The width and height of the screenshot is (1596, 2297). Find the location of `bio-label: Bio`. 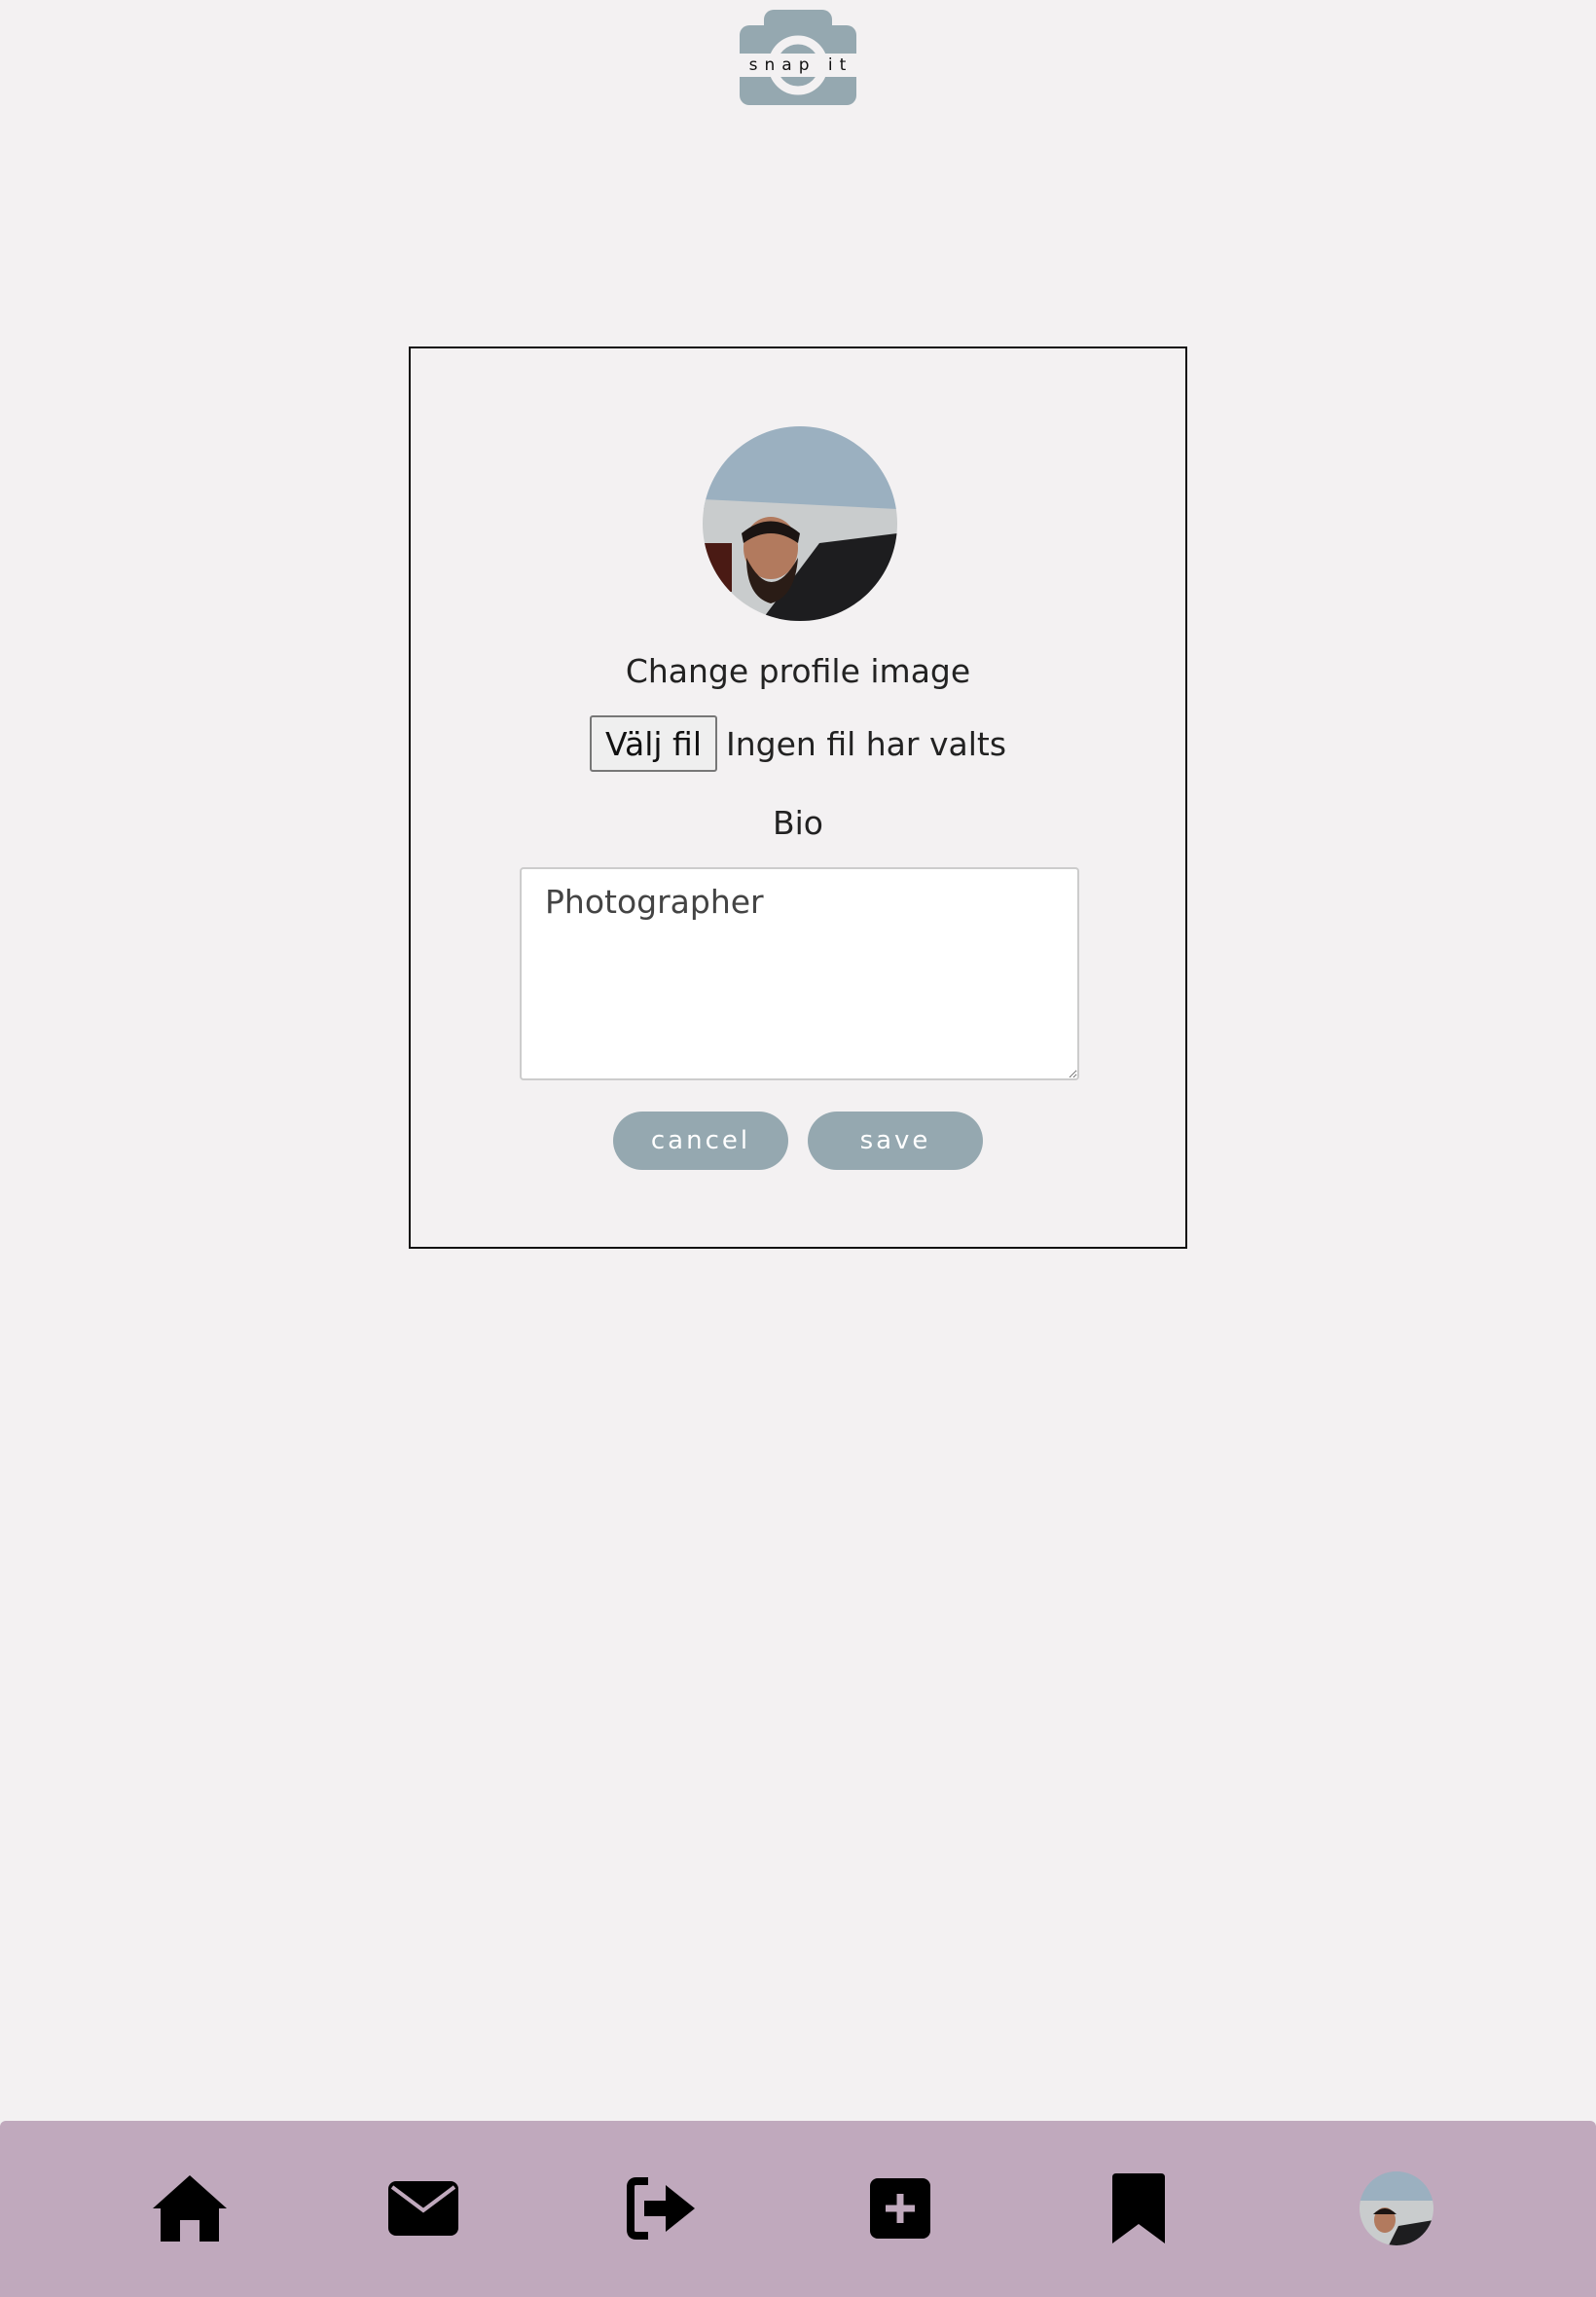

bio-label: Bio is located at coordinates (798, 823).